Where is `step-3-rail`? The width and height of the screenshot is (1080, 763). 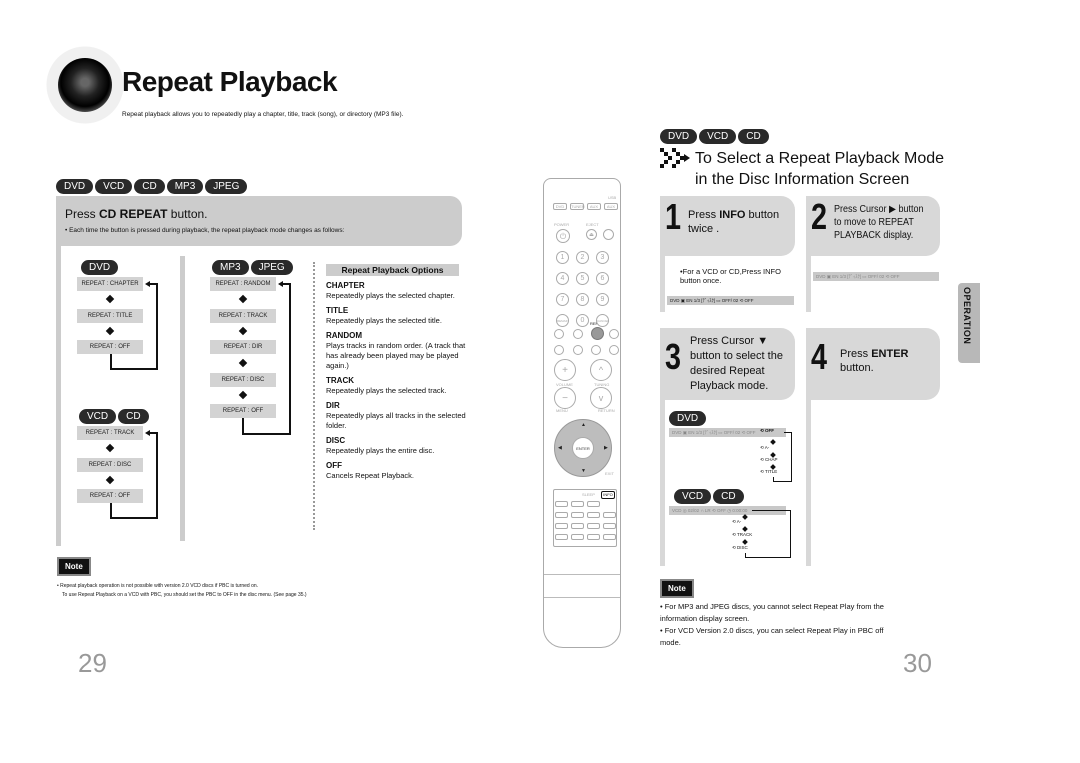
step-3-rail is located at coordinates (662, 483).